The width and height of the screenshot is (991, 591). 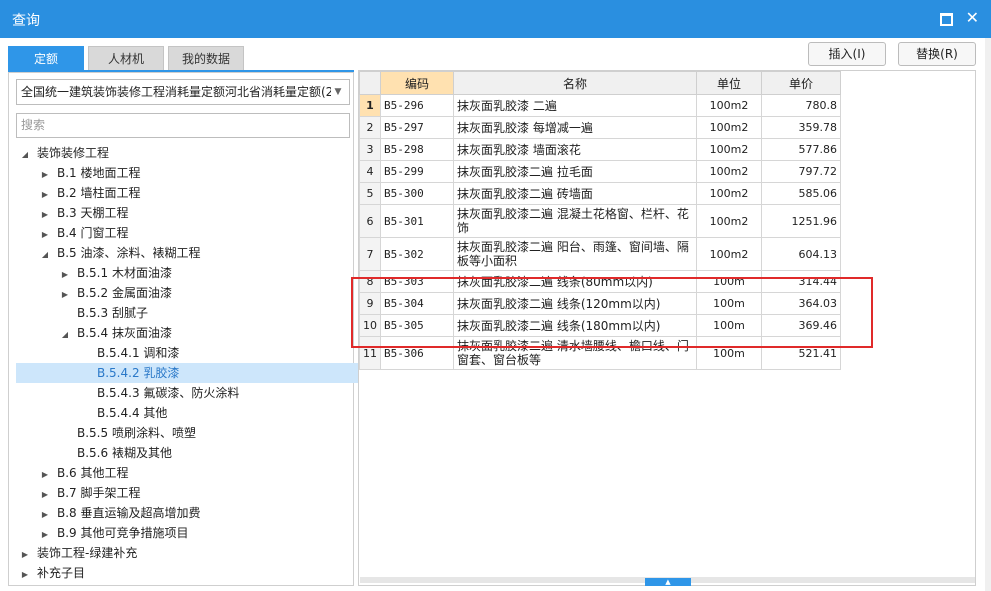 I want to click on tree-node-label: B.5.5 喷刷涂料、喷塑, so click(x=136, y=433).